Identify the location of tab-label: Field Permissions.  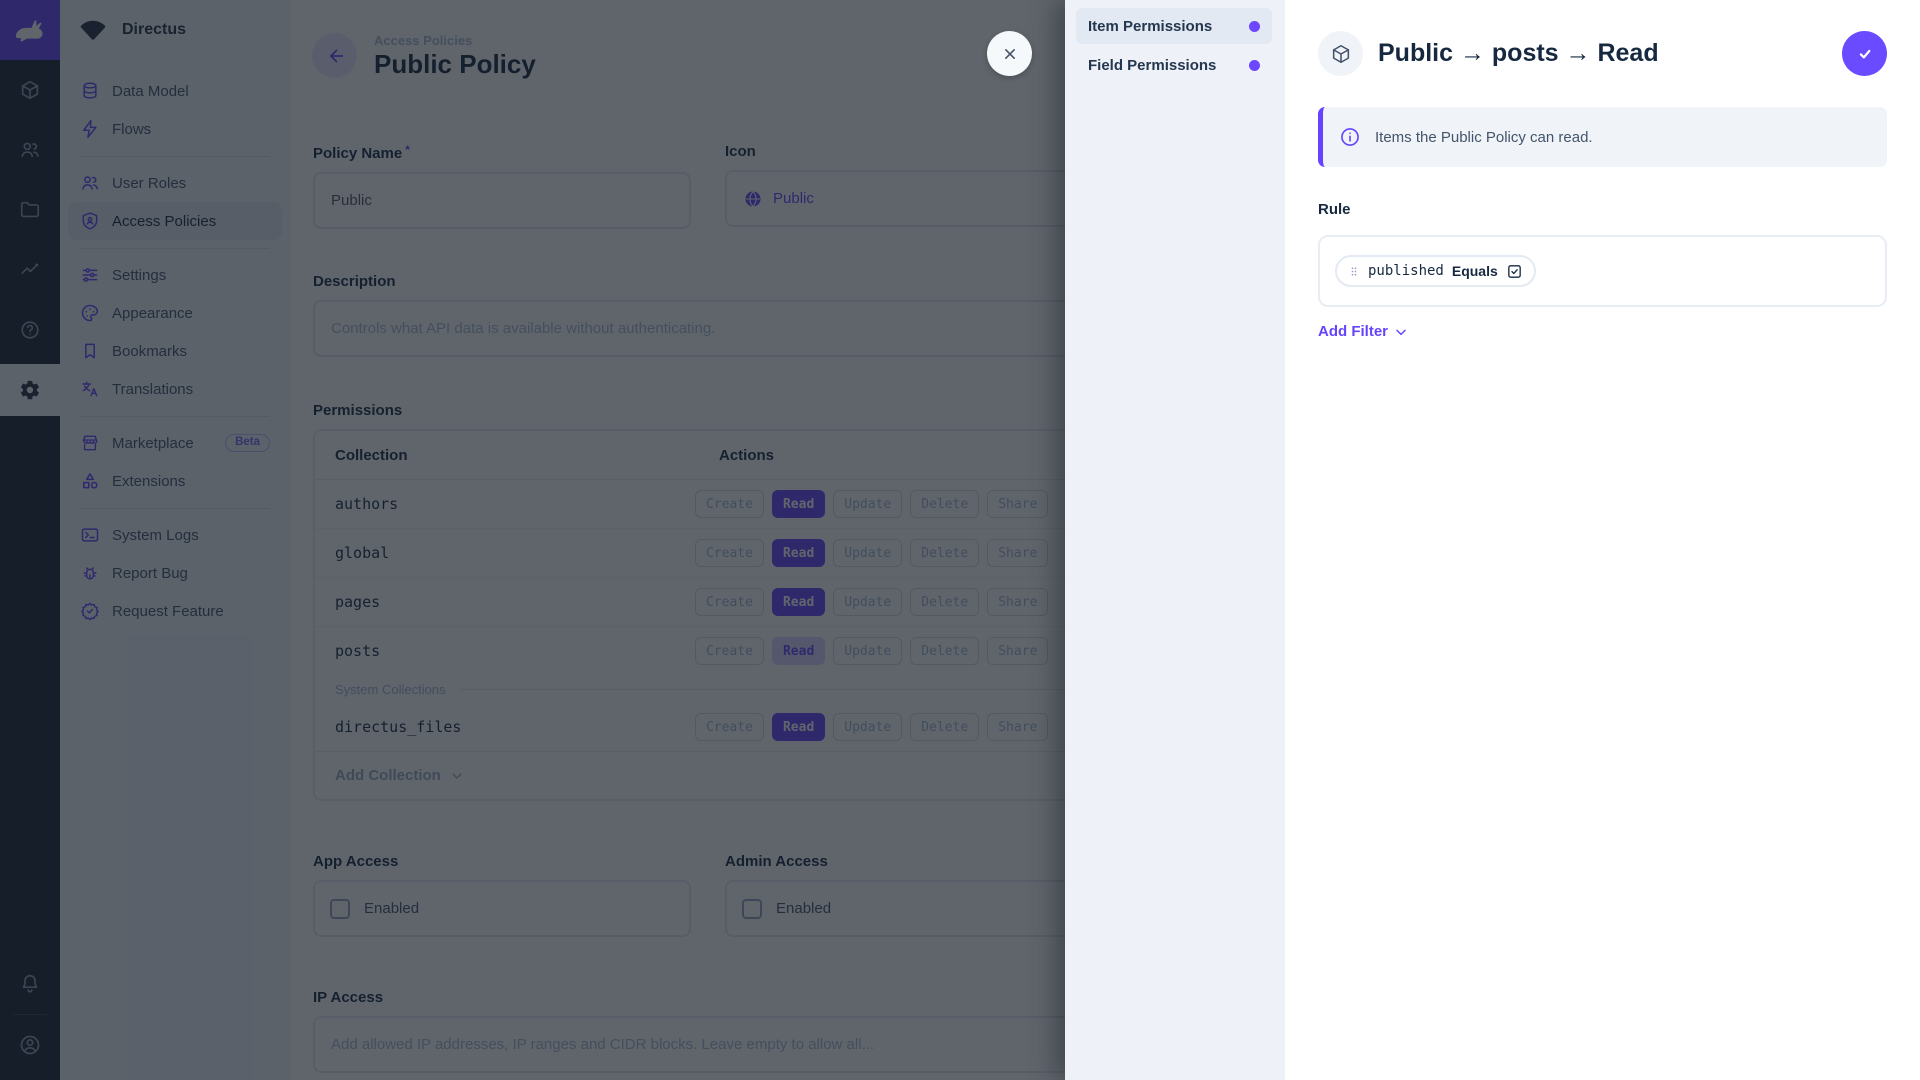
(1152, 65).